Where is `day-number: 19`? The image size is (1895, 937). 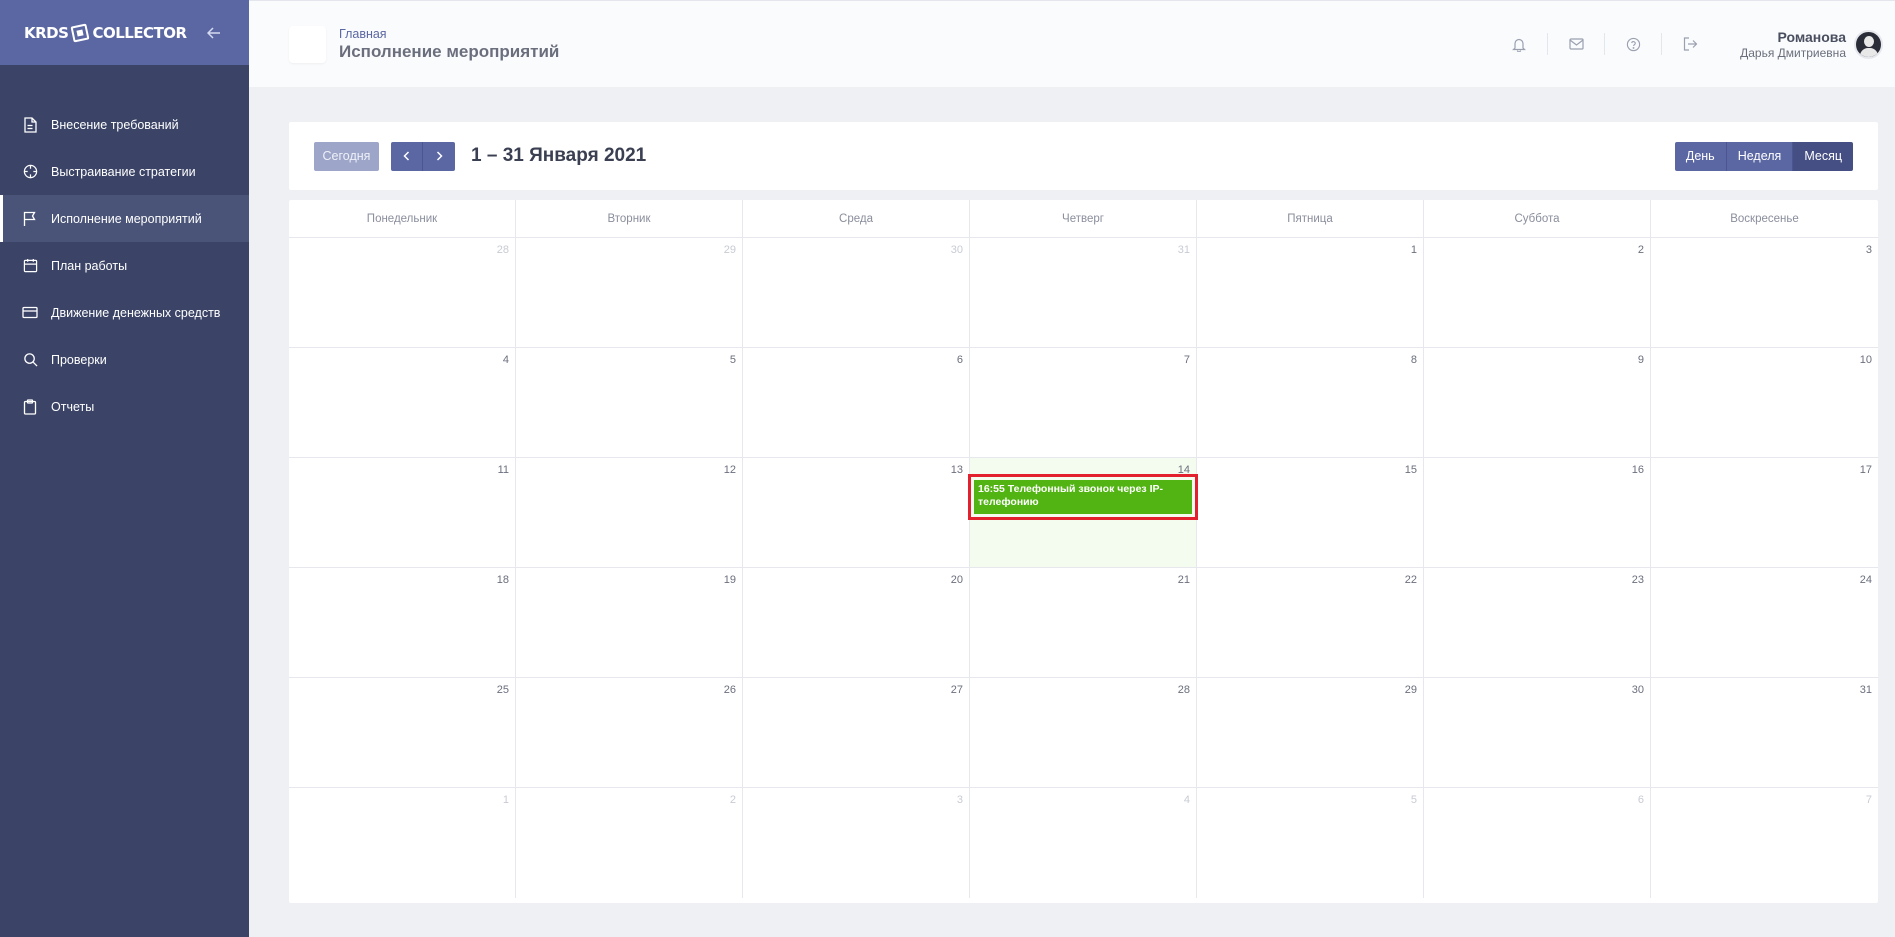
day-number: 19 is located at coordinates (729, 580).